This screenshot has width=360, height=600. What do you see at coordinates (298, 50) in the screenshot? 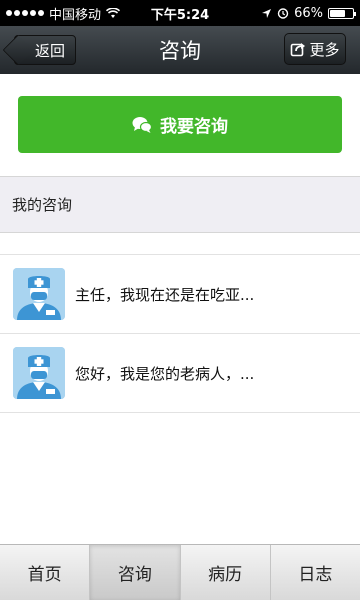
I see `share-icon` at bounding box center [298, 50].